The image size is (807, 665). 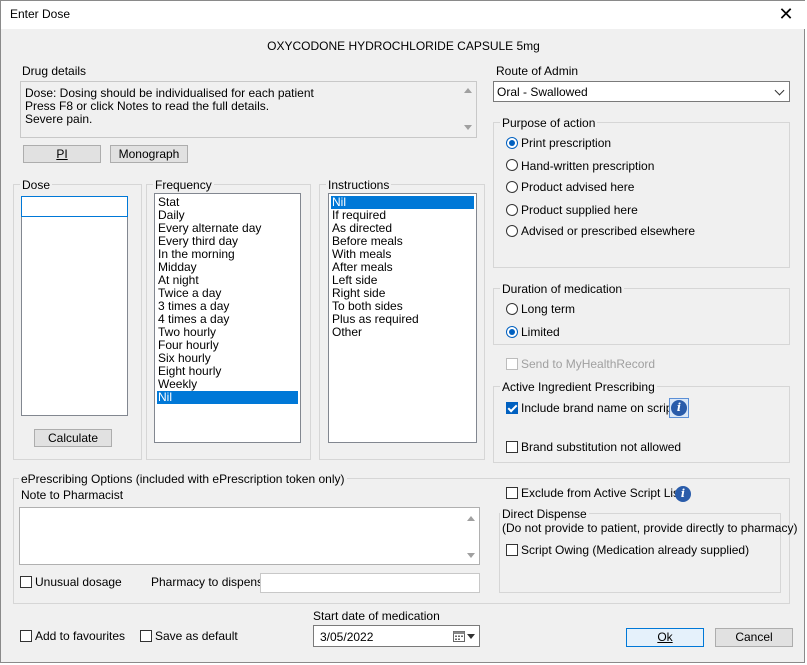 I want to click on include-brand-checkbox, so click(x=512, y=408).